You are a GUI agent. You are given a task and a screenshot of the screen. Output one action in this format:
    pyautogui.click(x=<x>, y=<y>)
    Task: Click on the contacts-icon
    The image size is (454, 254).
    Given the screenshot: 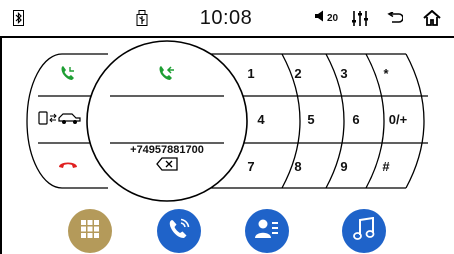 What is the action you would take?
    pyautogui.click(x=267, y=231)
    